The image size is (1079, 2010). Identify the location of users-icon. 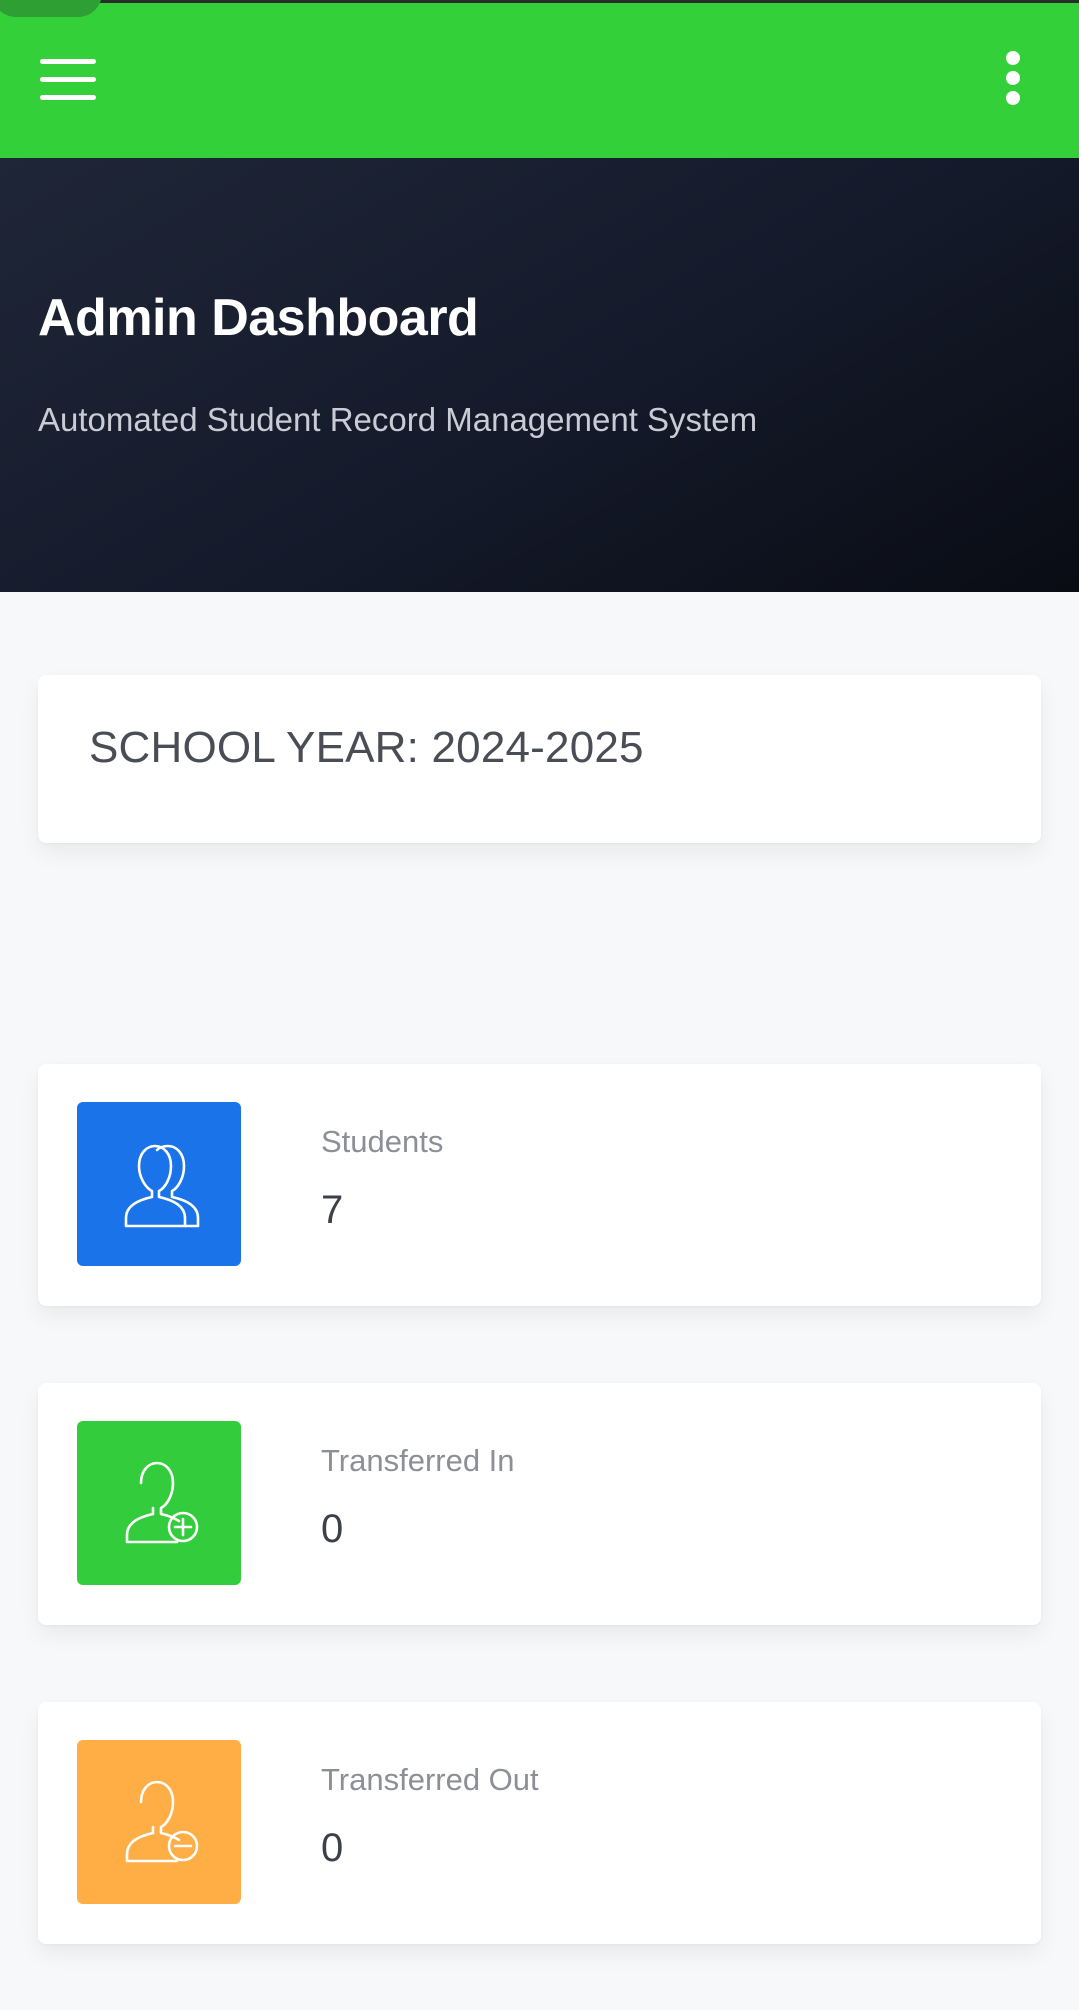
(159, 1184).